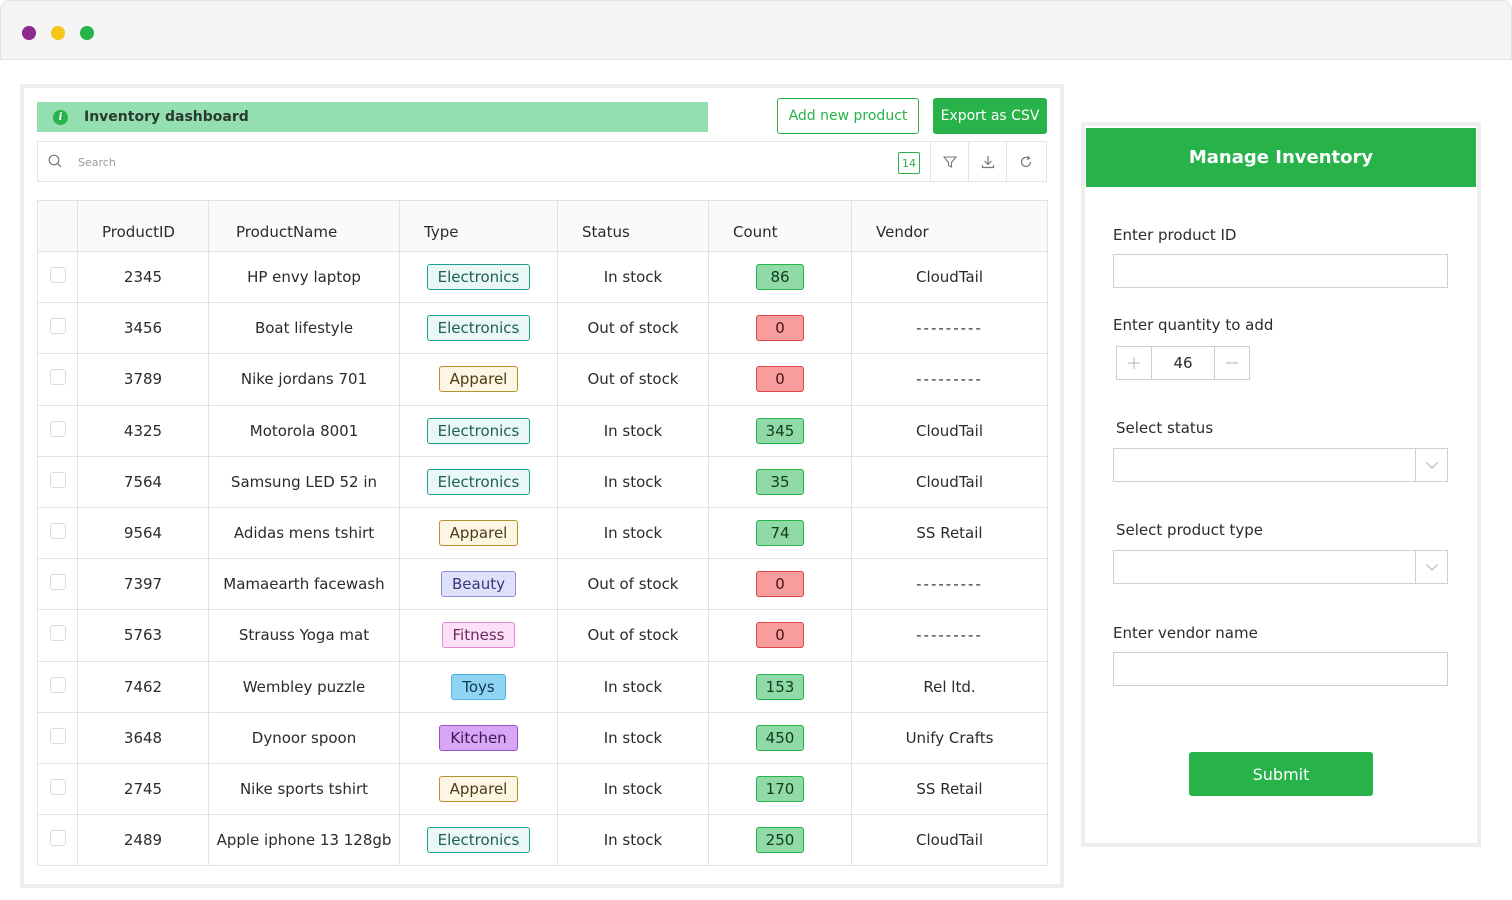 The height and width of the screenshot is (900, 1512). I want to click on refresh-button, so click(1025, 161).